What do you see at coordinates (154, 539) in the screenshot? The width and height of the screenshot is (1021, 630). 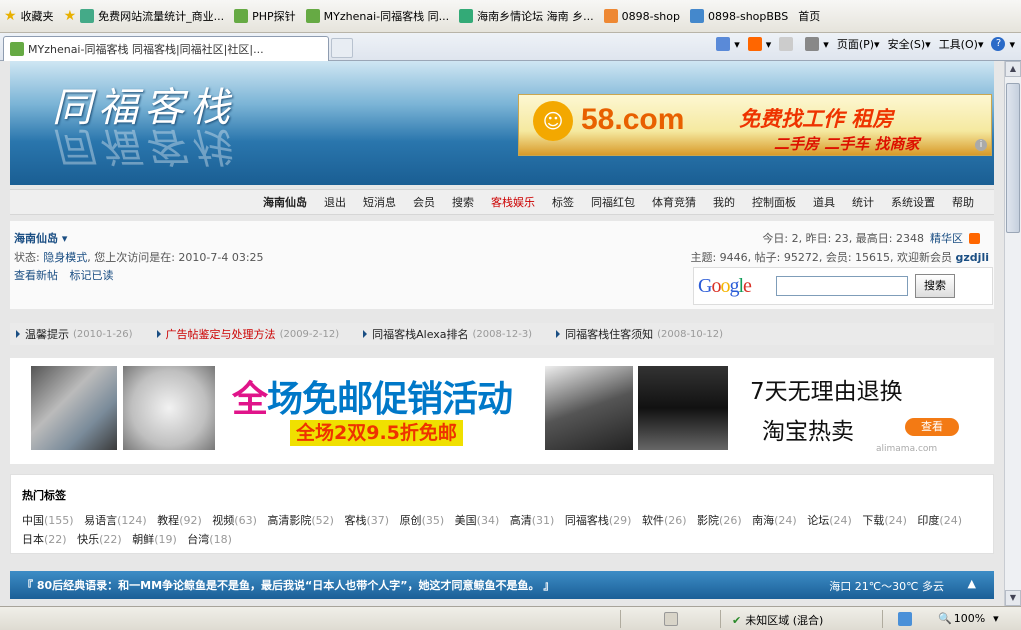 I see `tag-link: 朝鲜(19)` at bounding box center [154, 539].